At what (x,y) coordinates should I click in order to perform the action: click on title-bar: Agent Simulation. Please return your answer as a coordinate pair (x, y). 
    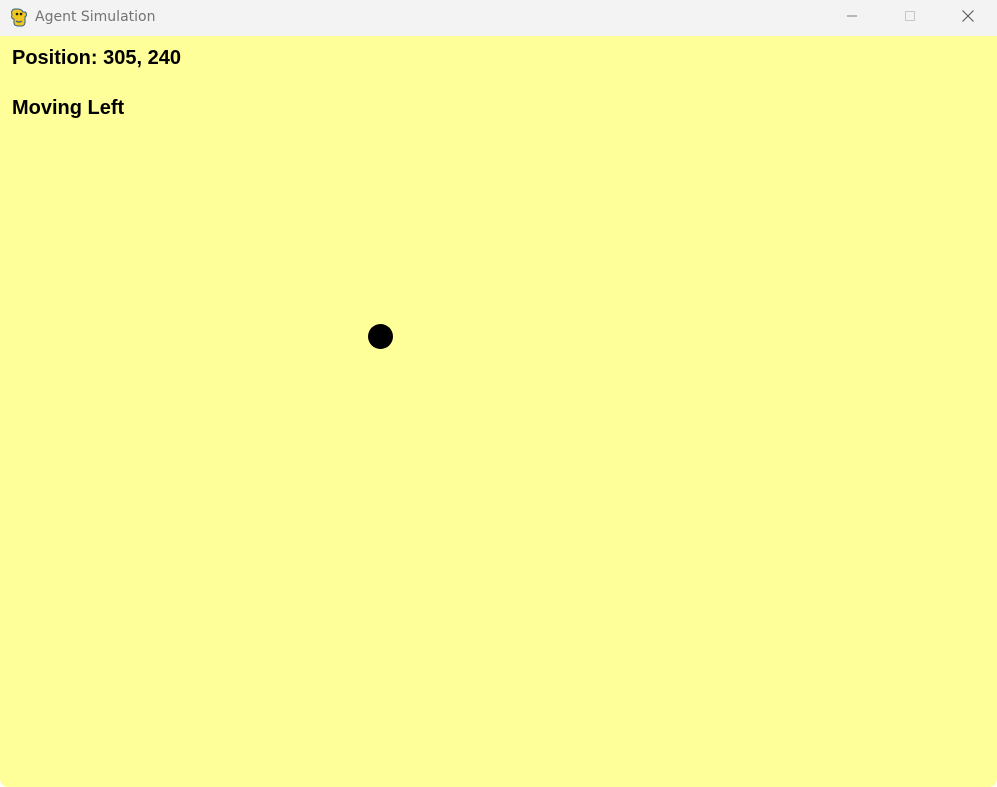
    Looking at the image, I should click on (498, 18).